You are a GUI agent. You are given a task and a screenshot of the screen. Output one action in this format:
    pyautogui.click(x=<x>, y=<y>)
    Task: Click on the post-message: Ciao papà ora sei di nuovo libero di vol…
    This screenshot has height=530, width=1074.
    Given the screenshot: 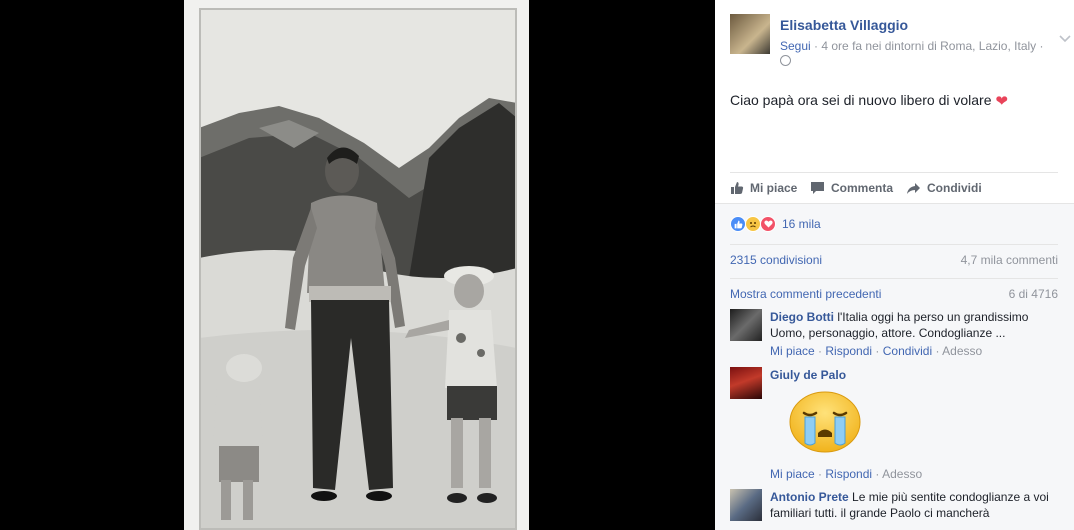 What is the action you would take?
    pyautogui.click(x=869, y=101)
    